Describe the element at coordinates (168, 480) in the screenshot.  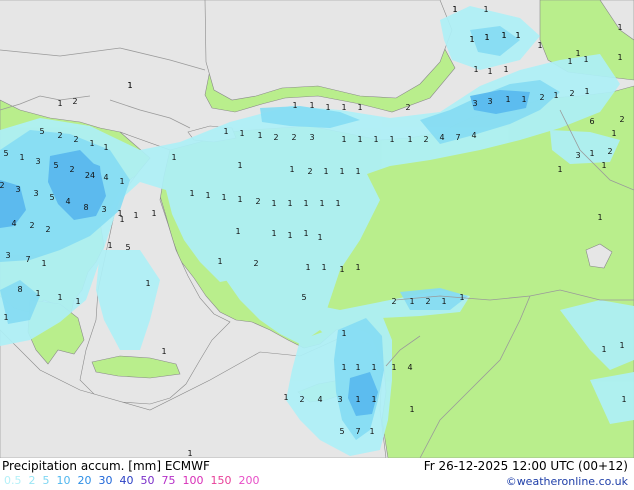
I see `legend-item: 75` at that location.